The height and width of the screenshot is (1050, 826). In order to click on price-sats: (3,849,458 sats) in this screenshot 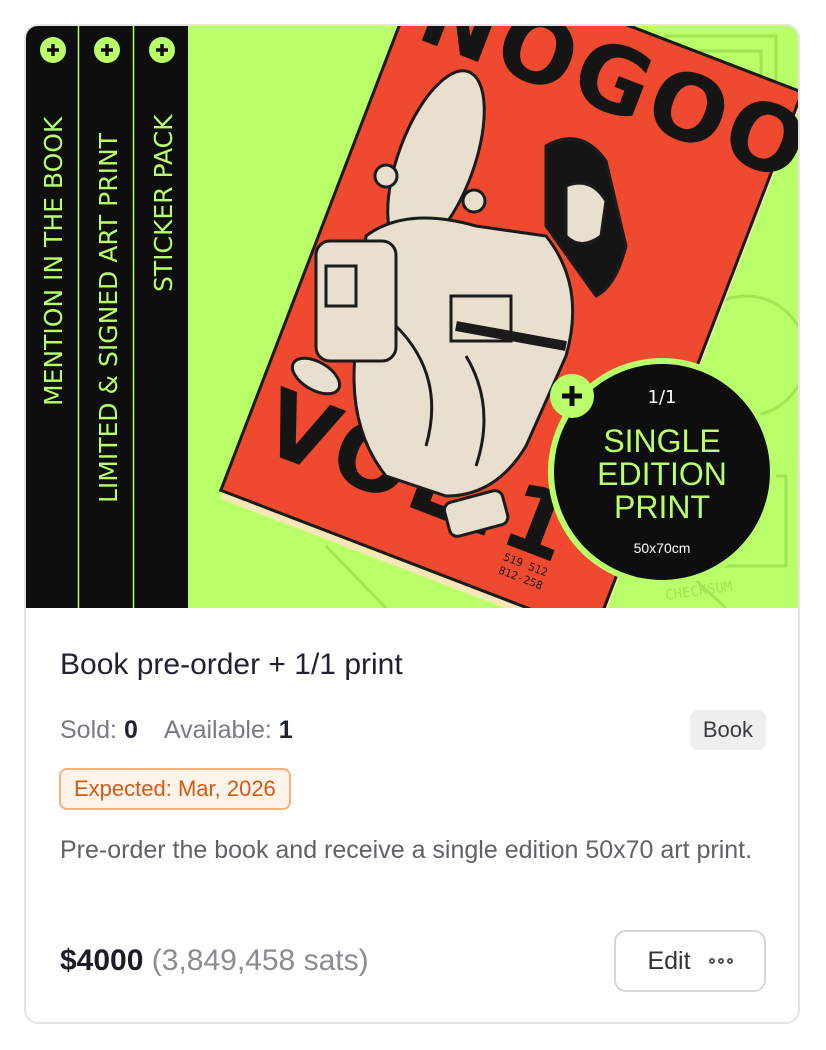, I will do `click(260, 960)`.